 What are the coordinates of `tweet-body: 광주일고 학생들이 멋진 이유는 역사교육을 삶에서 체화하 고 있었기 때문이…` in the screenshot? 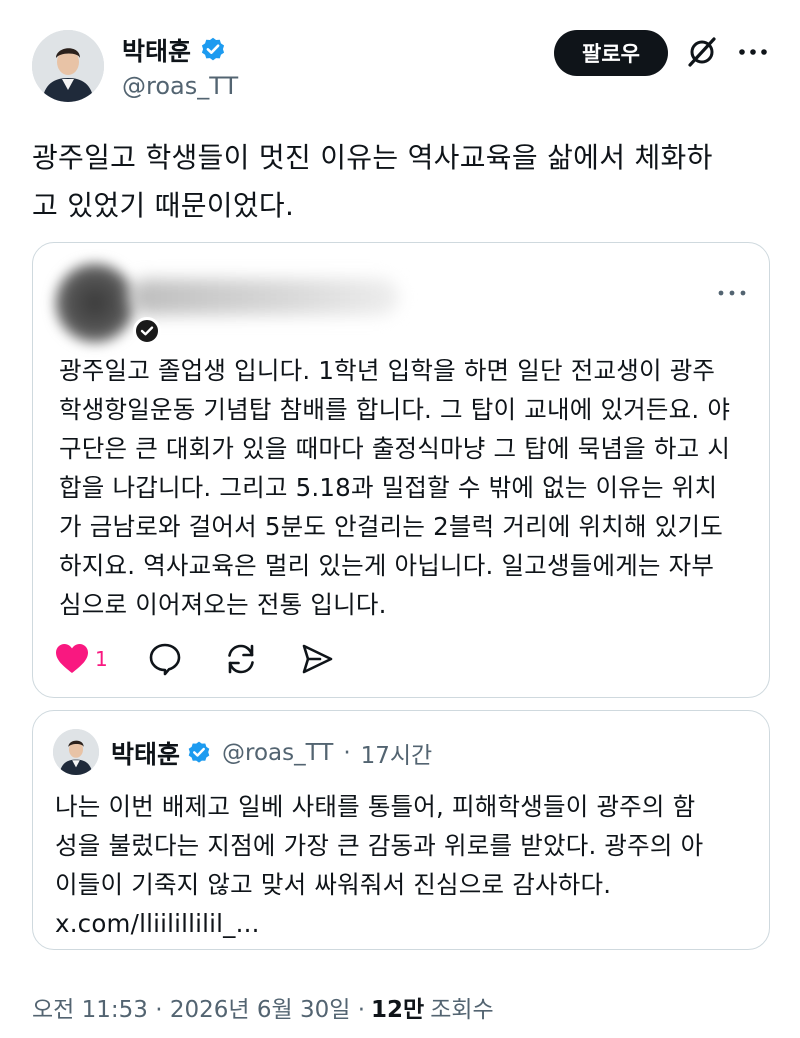 It's located at (402, 182).